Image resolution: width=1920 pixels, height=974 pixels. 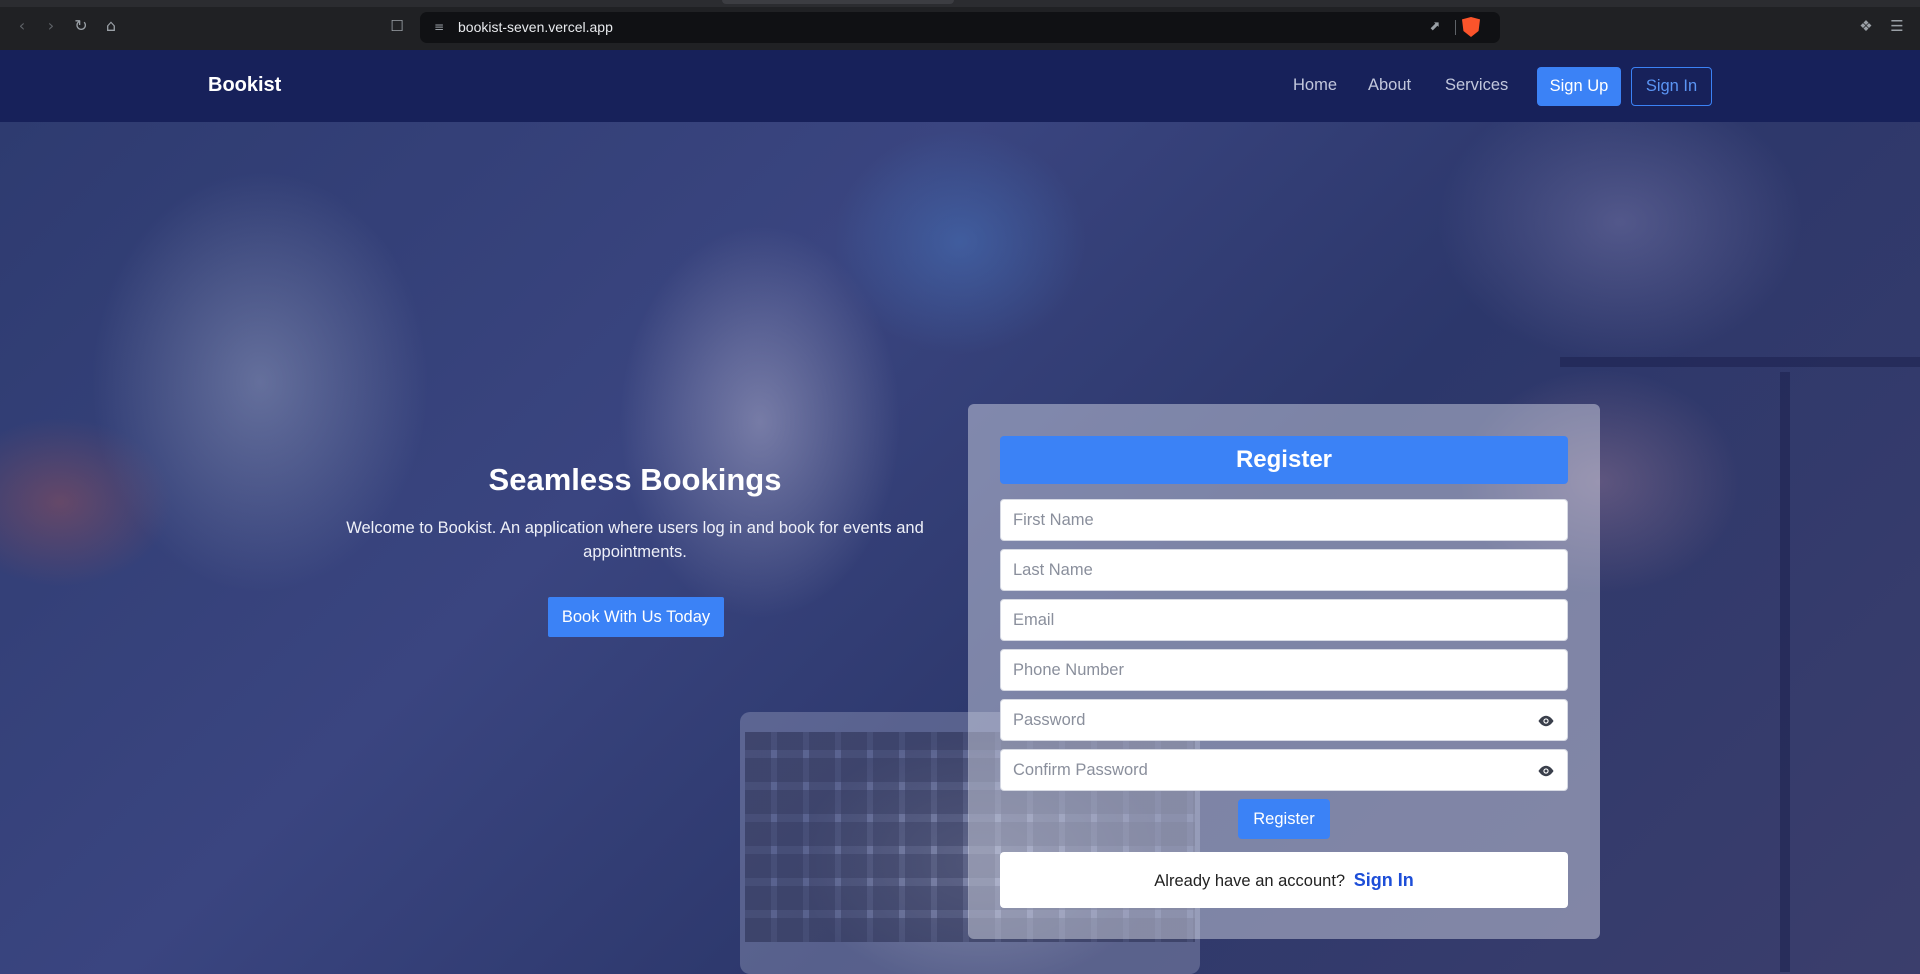 I want to click on password-input, so click(x=1284, y=720).